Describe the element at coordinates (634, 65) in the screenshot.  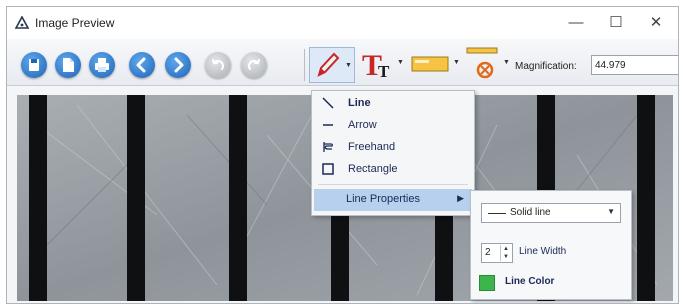
I see `magnification-input` at that location.